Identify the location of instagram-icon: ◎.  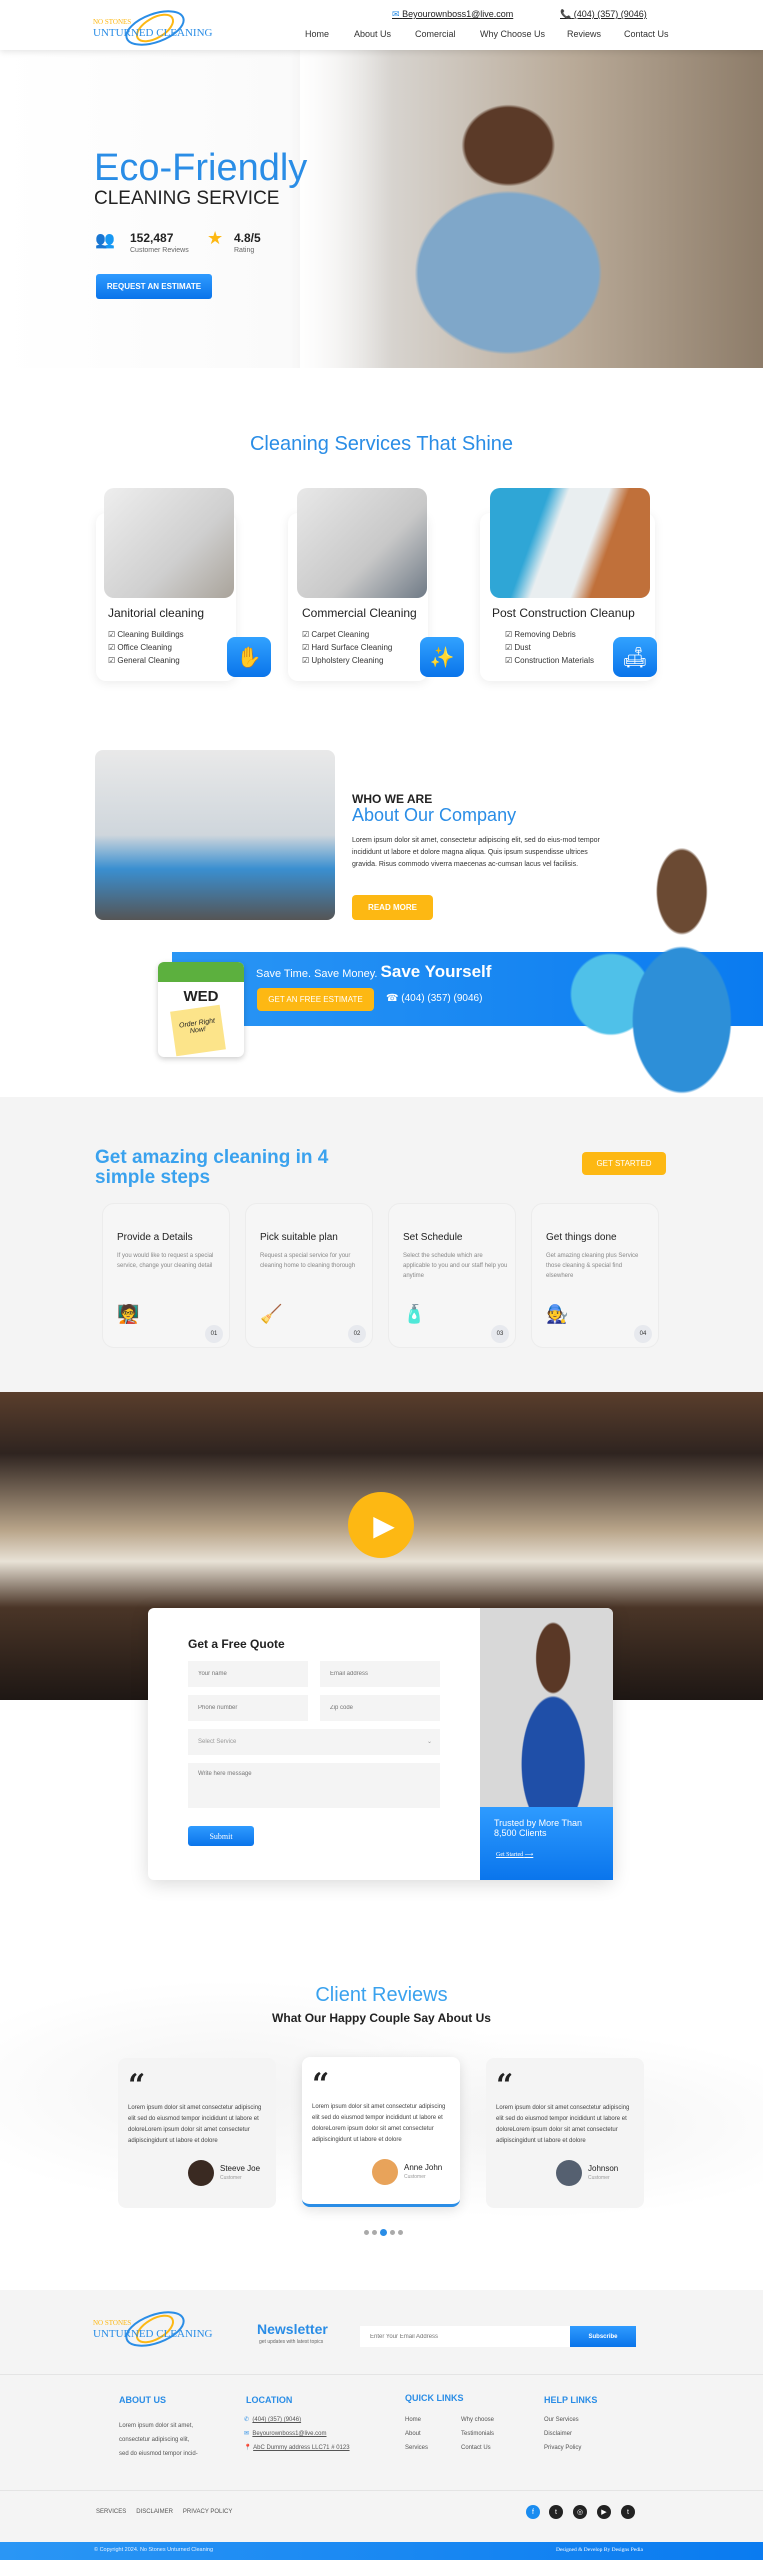
(580, 2512).